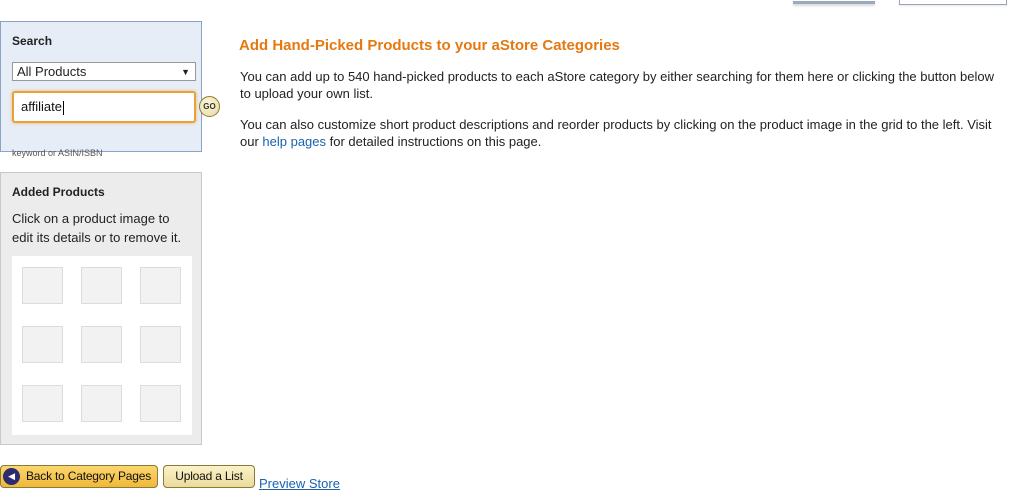 The width and height of the screenshot is (1022, 502). Describe the element at coordinates (953, 2) in the screenshot. I see `top-tab-right` at that location.